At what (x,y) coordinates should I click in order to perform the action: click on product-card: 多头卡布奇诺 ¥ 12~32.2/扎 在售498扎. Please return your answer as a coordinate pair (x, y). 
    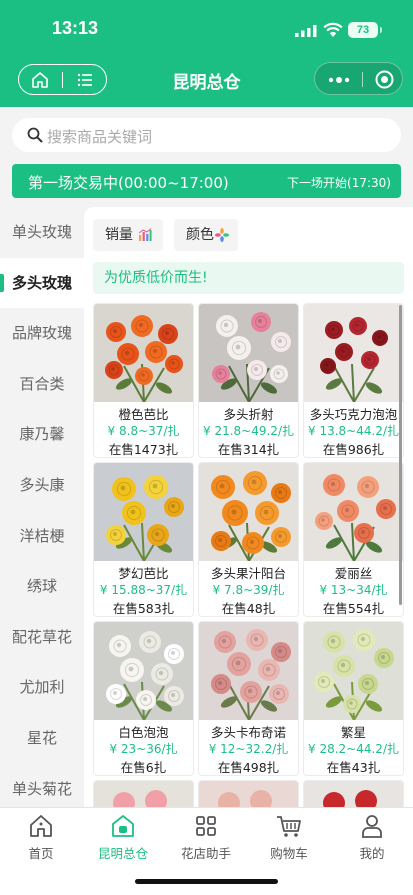
    Looking at the image, I should click on (248, 698).